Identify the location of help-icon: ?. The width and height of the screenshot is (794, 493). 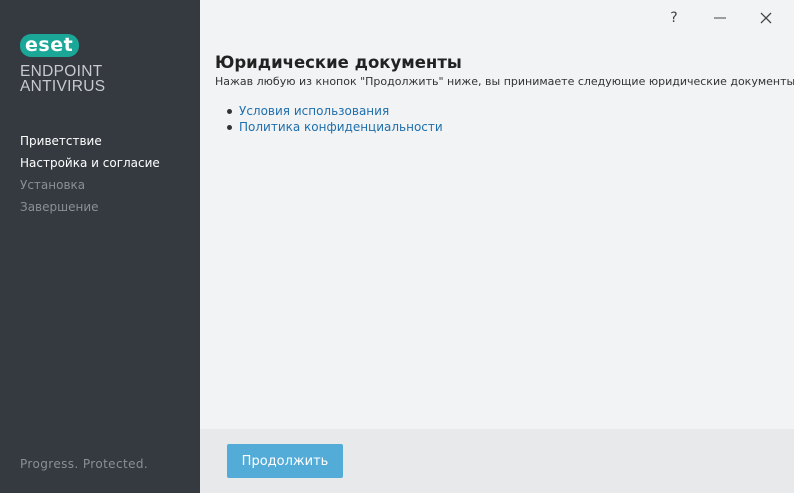
(674, 18).